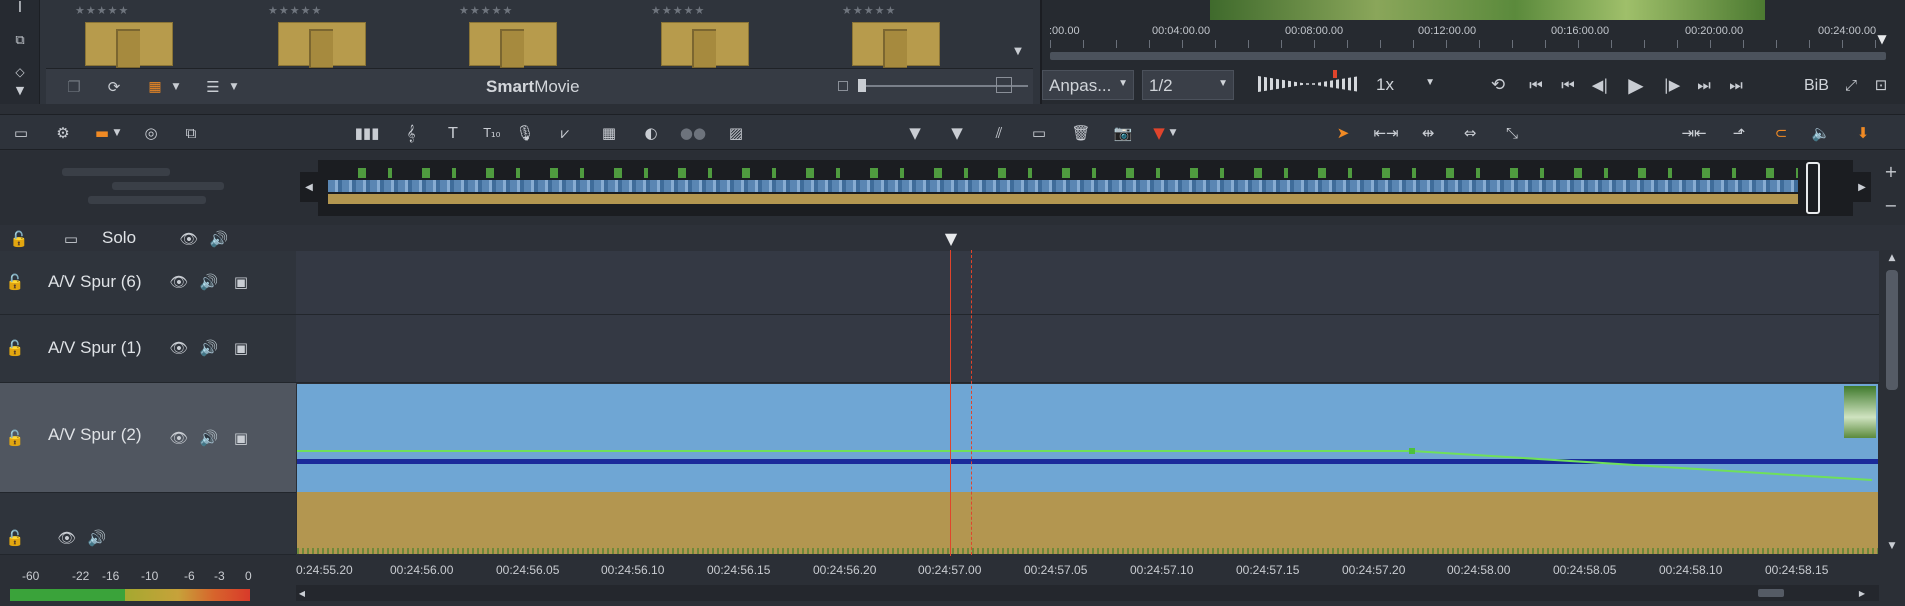 Image resolution: width=1905 pixels, height=606 pixels. I want to click on preview-scrubber, so click(1468, 56).